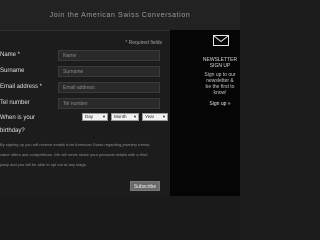  I want to click on sidebar-body-line4: know!, so click(220, 93).